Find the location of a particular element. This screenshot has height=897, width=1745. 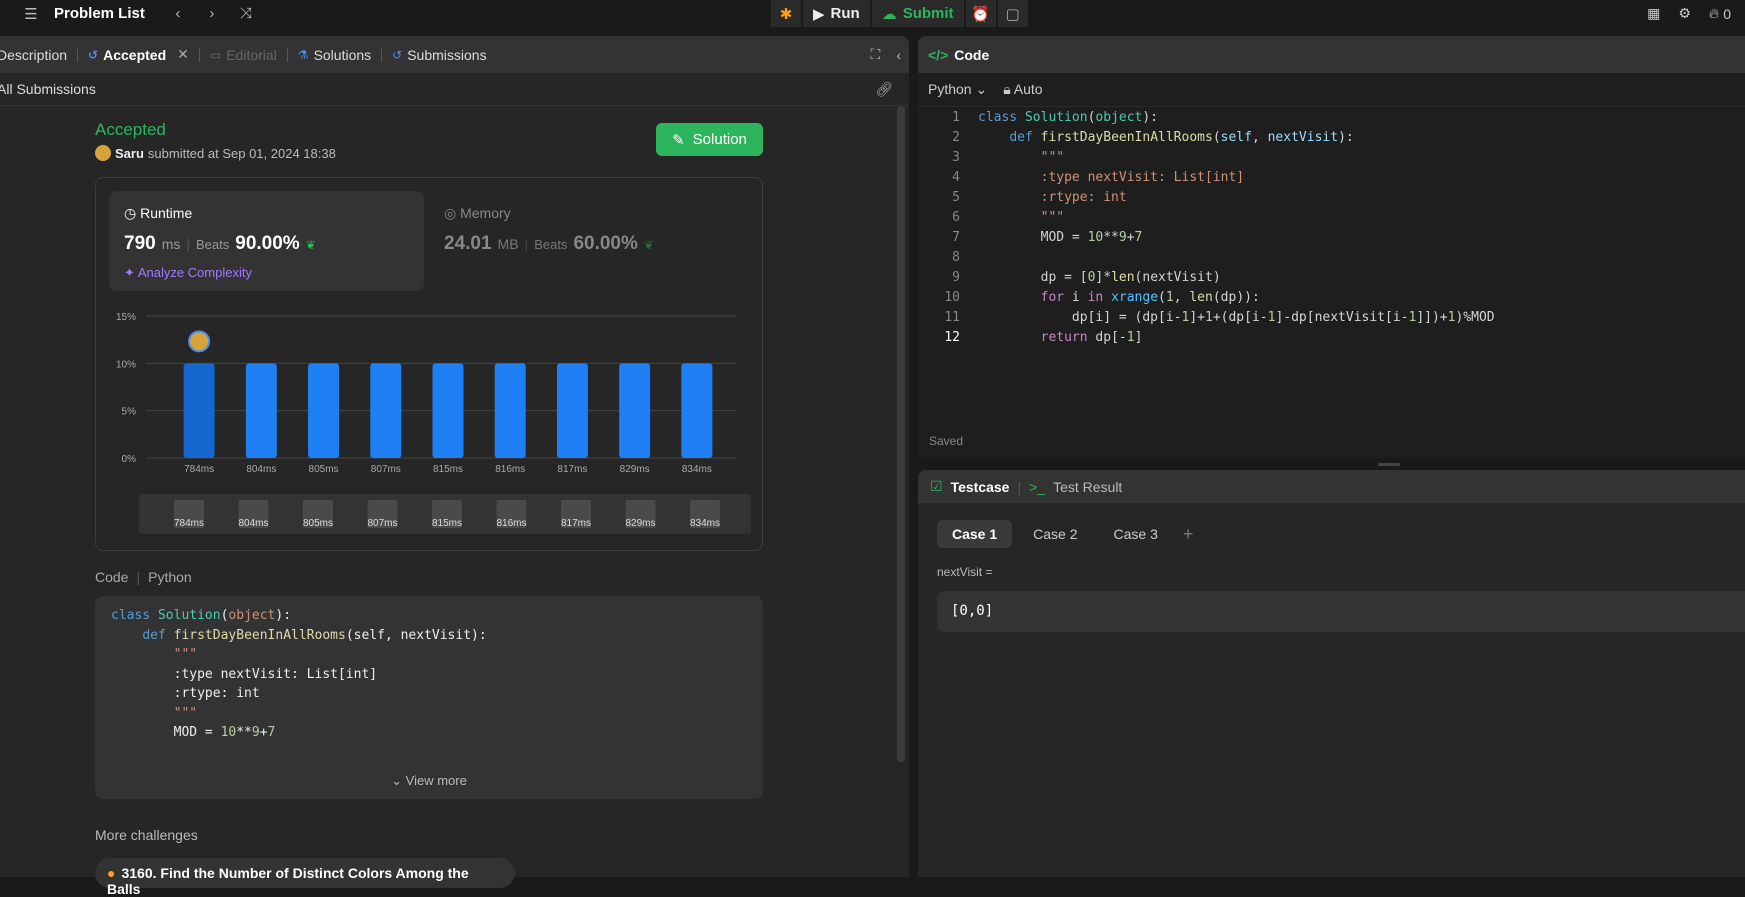

tab-editorial-label: Editorial is located at coordinates (251, 54).